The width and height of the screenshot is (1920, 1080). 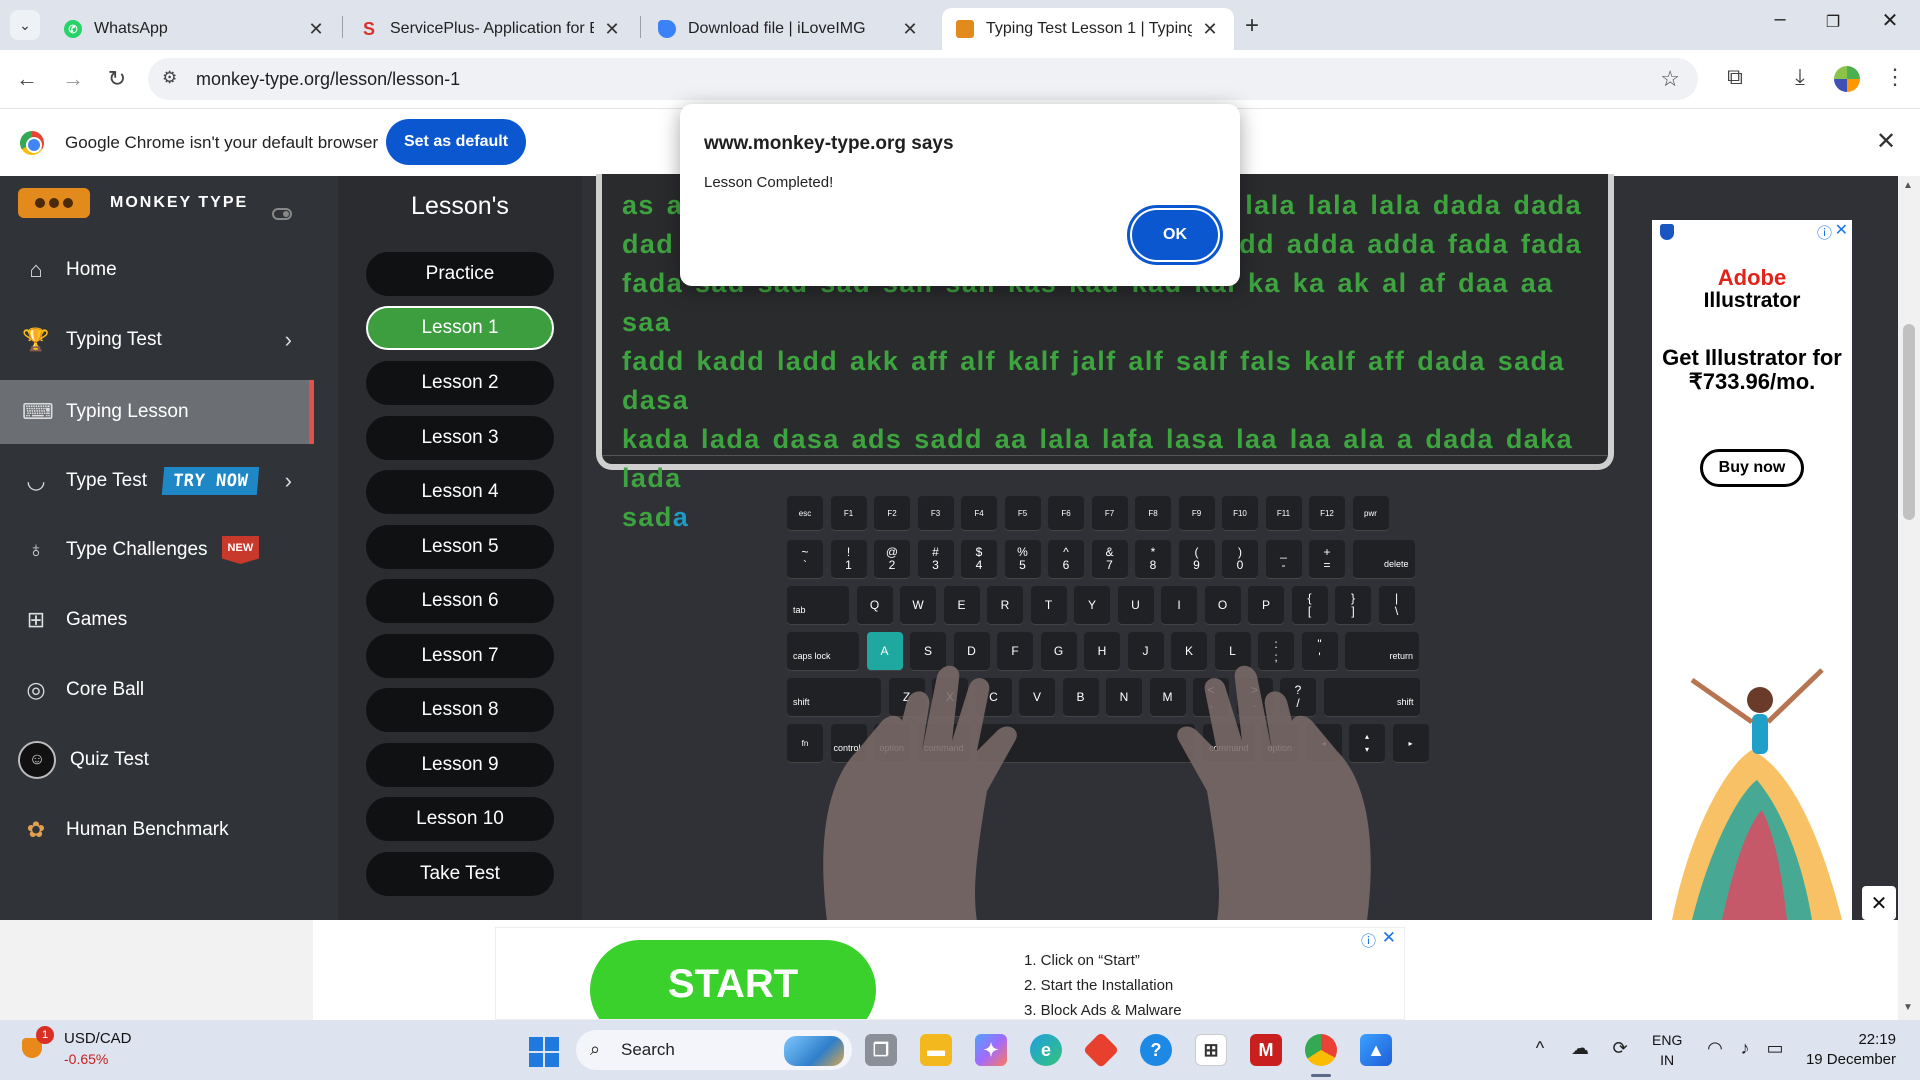 I want to click on key-9: ( 9, so click(x=1196, y=559).